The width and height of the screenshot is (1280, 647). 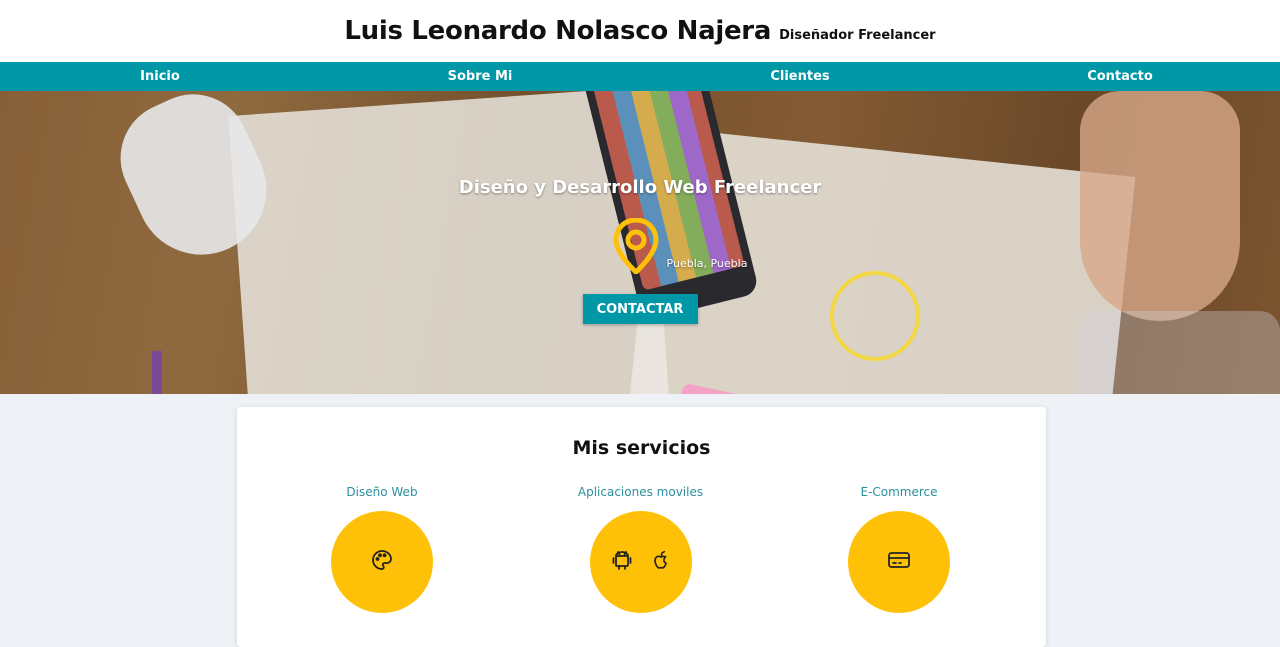 What do you see at coordinates (1120, 76) in the screenshot?
I see `nav-item-contacto: Contacto` at bounding box center [1120, 76].